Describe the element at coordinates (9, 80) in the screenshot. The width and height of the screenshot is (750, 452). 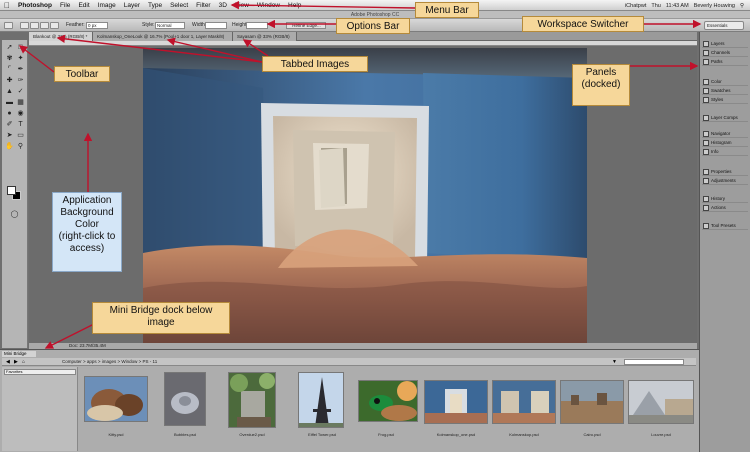
I see `healing-brush-icon: ✚` at that location.